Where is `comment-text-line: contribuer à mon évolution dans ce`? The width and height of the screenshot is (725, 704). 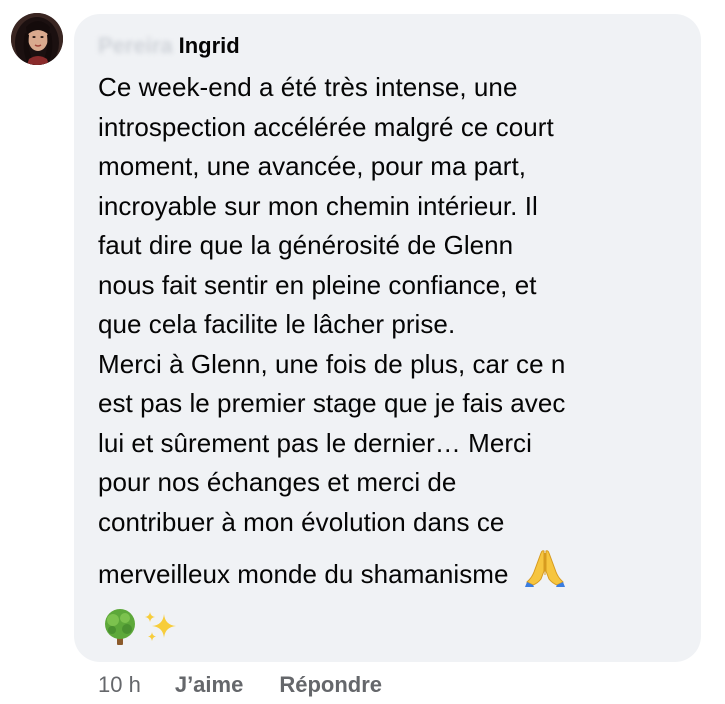 comment-text-line: contribuer à mon évolution dans ce is located at coordinates (301, 521).